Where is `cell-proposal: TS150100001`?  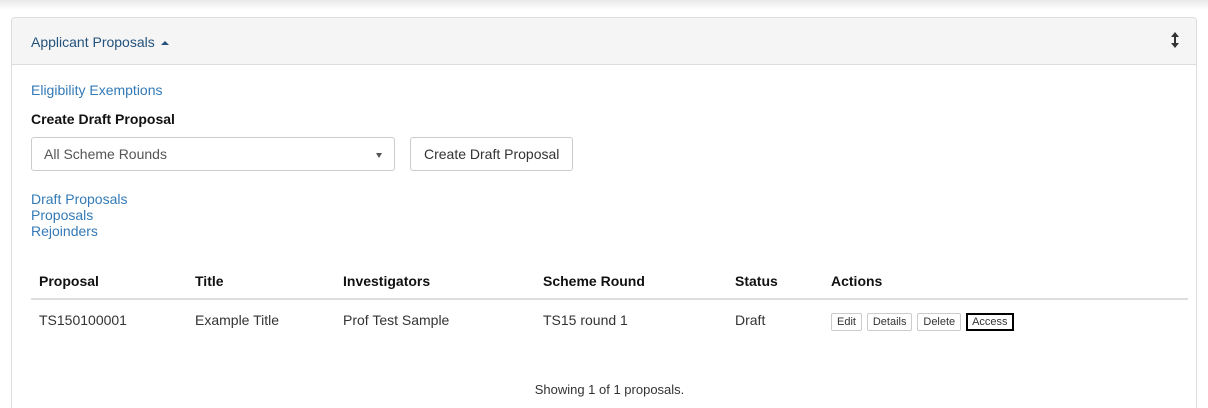
cell-proposal: TS150100001 is located at coordinates (83, 320).